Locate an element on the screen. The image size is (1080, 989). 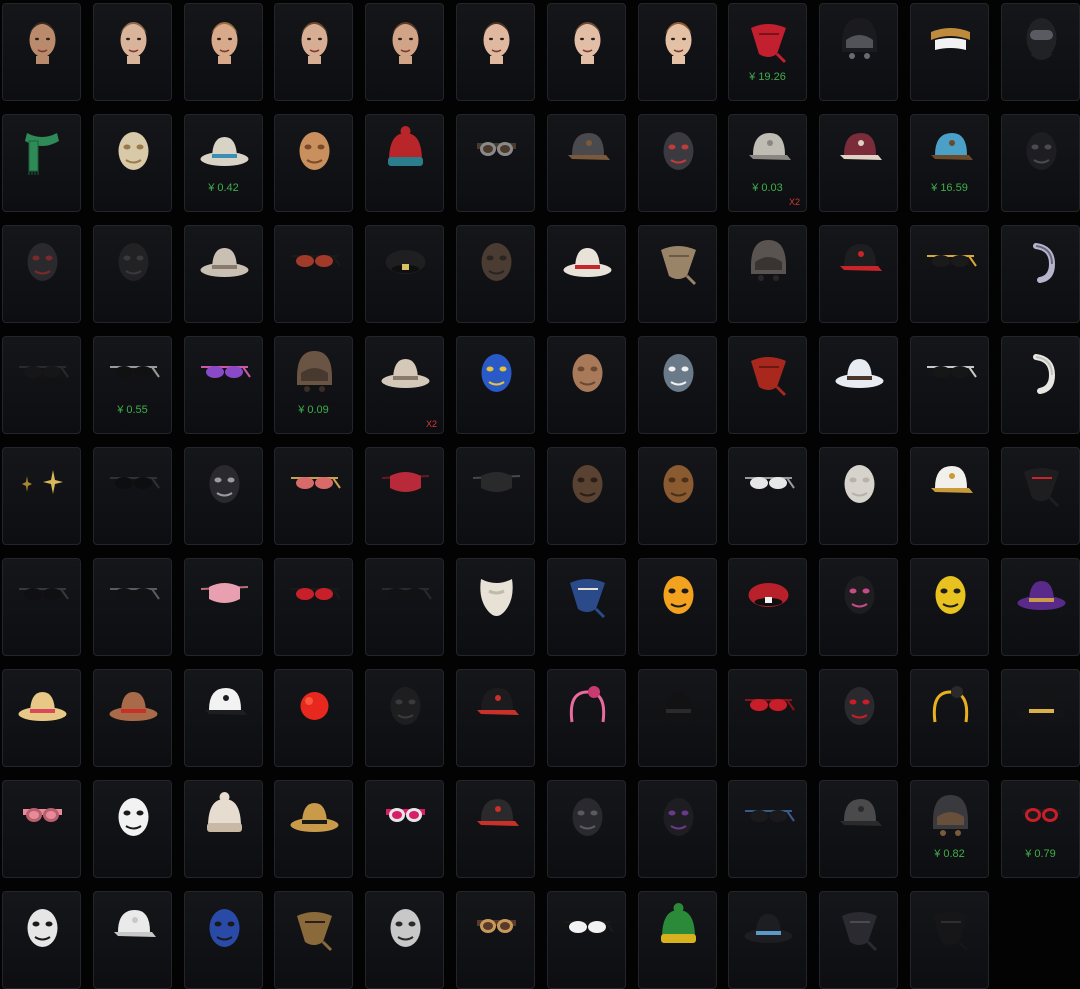
inventory-item-tan-neck-gaiter is located at coordinates (677, 274).